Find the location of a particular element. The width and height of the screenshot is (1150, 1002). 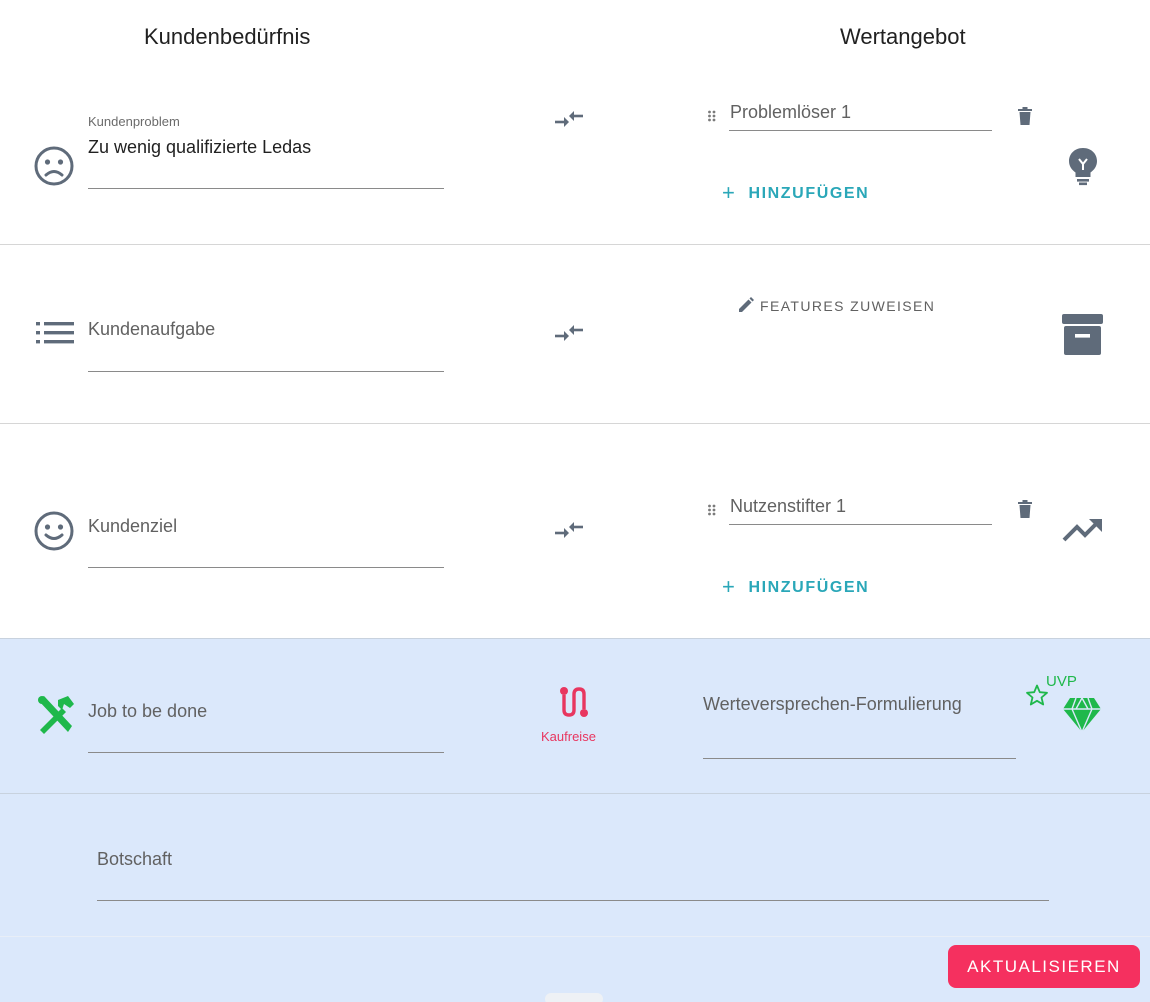

sad-face-icon is located at coordinates (54, 168).